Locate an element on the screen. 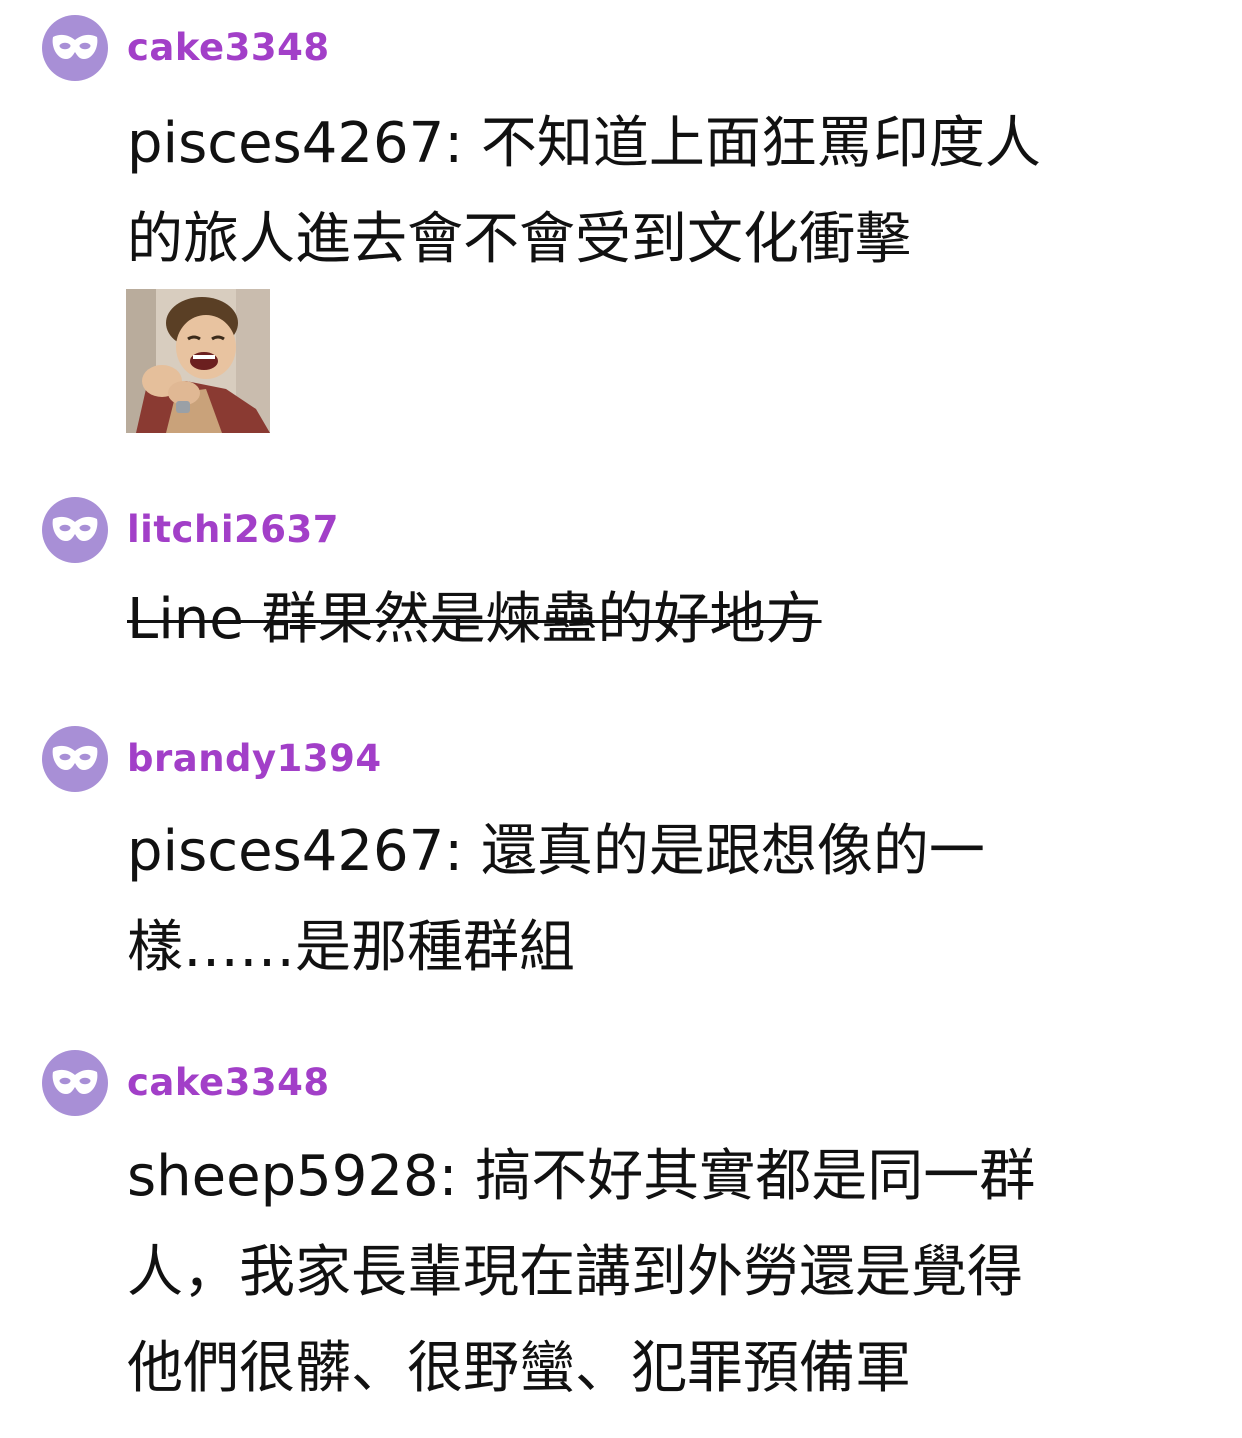  username: litchi2637 is located at coordinates (233, 530).